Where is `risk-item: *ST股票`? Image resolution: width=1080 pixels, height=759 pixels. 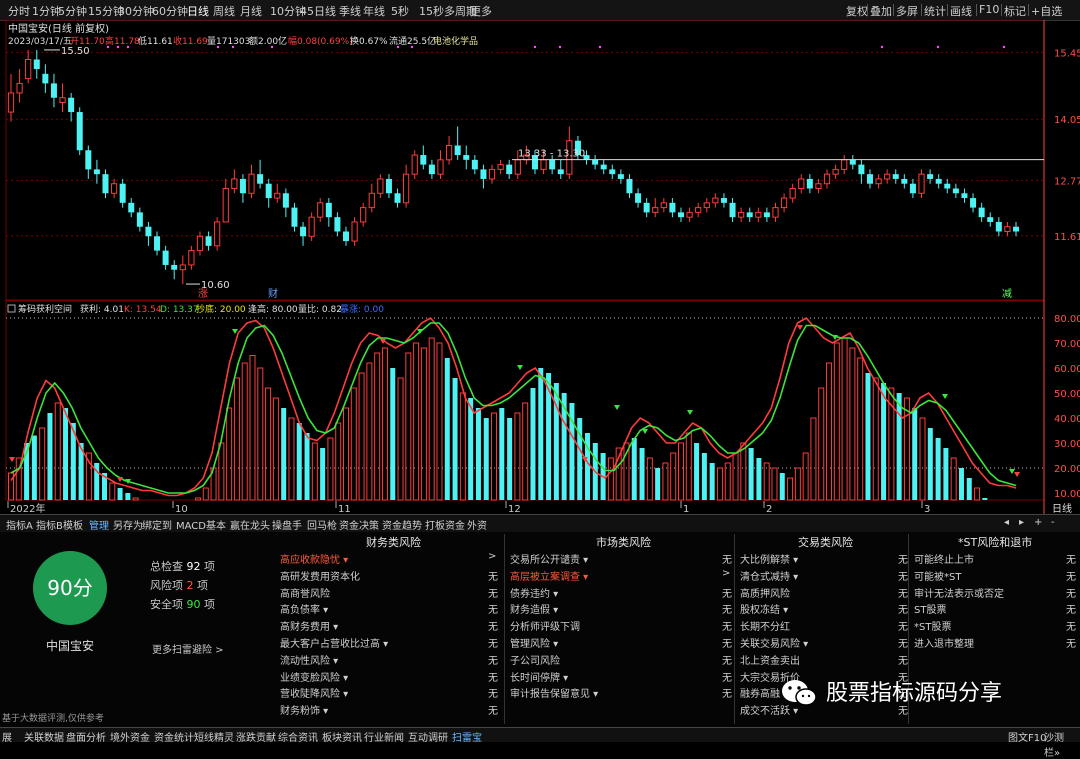 risk-item: *ST股票 is located at coordinates (932, 625).